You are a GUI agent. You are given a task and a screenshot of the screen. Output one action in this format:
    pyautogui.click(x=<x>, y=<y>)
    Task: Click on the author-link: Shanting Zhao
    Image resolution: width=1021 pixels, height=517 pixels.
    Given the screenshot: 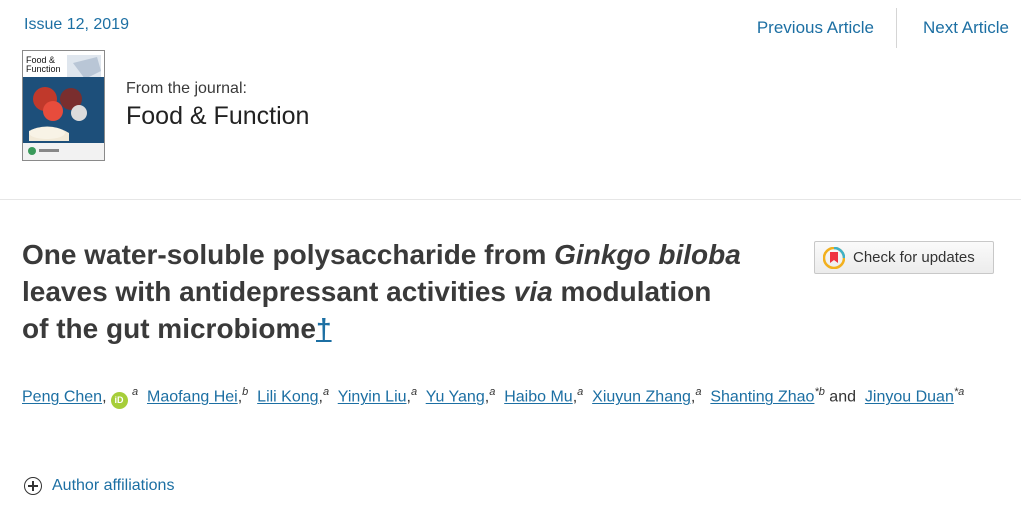 What is the action you would take?
    pyautogui.click(x=762, y=396)
    